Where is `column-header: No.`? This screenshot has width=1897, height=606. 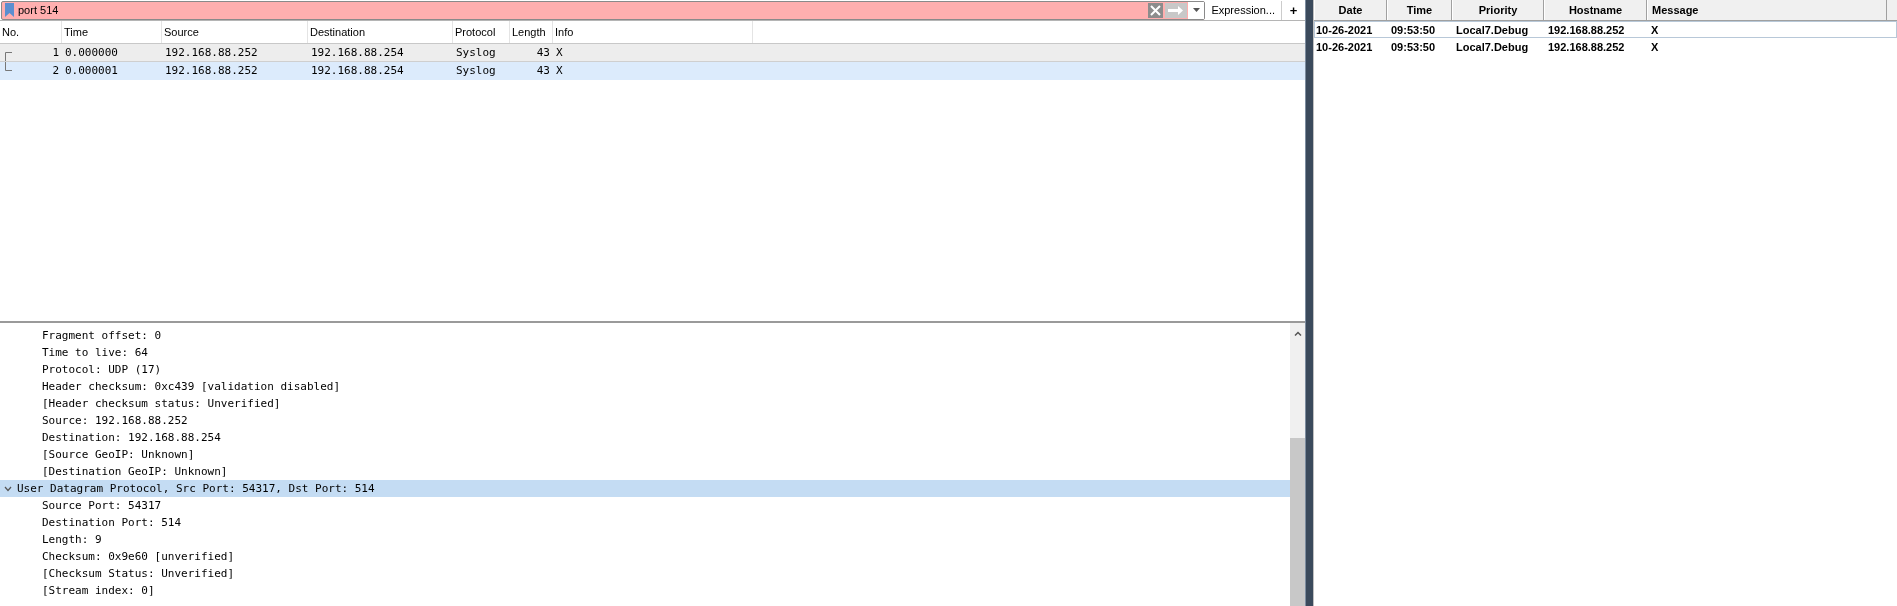 column-header: No. is located at coordinates (31, 32).